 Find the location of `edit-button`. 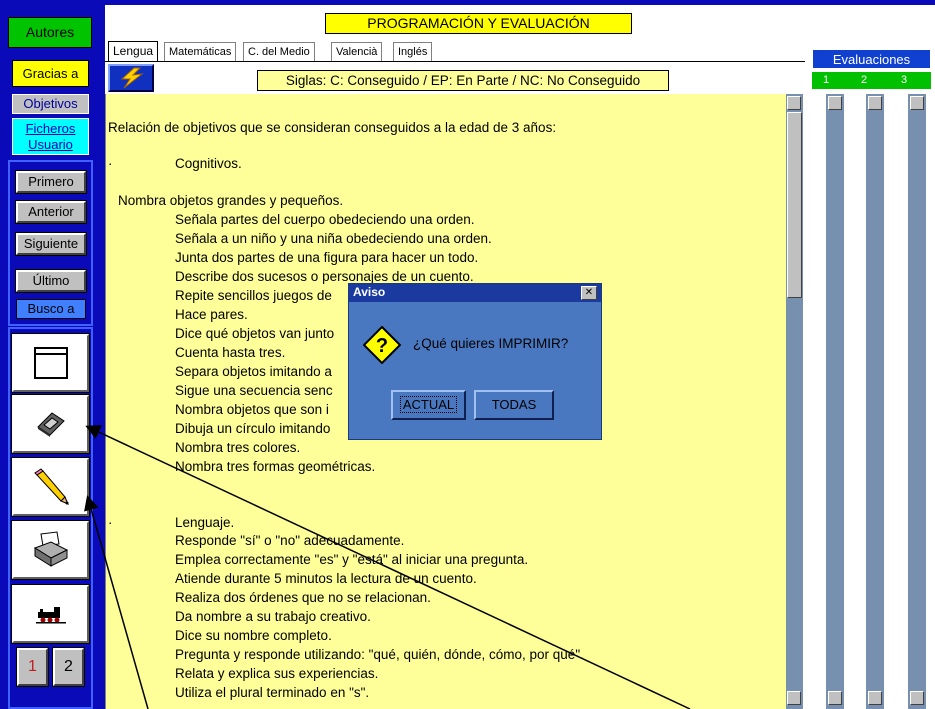

edit-button is located at coordinates (50, 487).